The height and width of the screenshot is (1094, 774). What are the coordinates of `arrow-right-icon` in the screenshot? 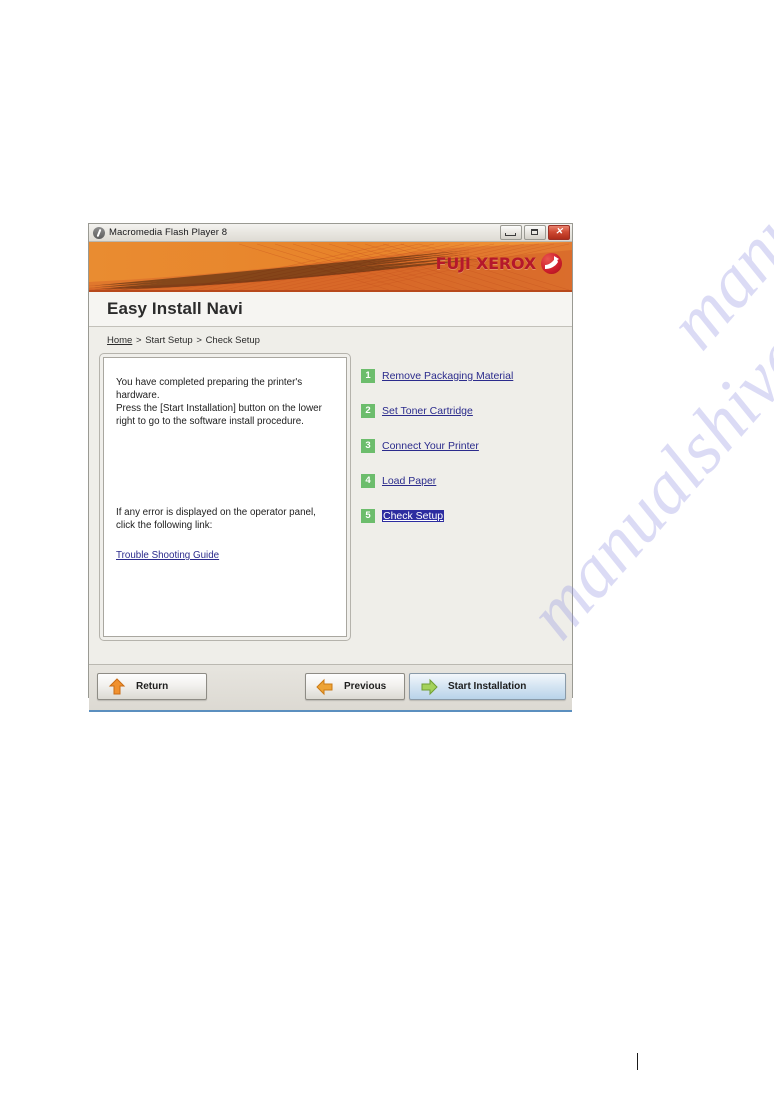 It's located at (429, 686).